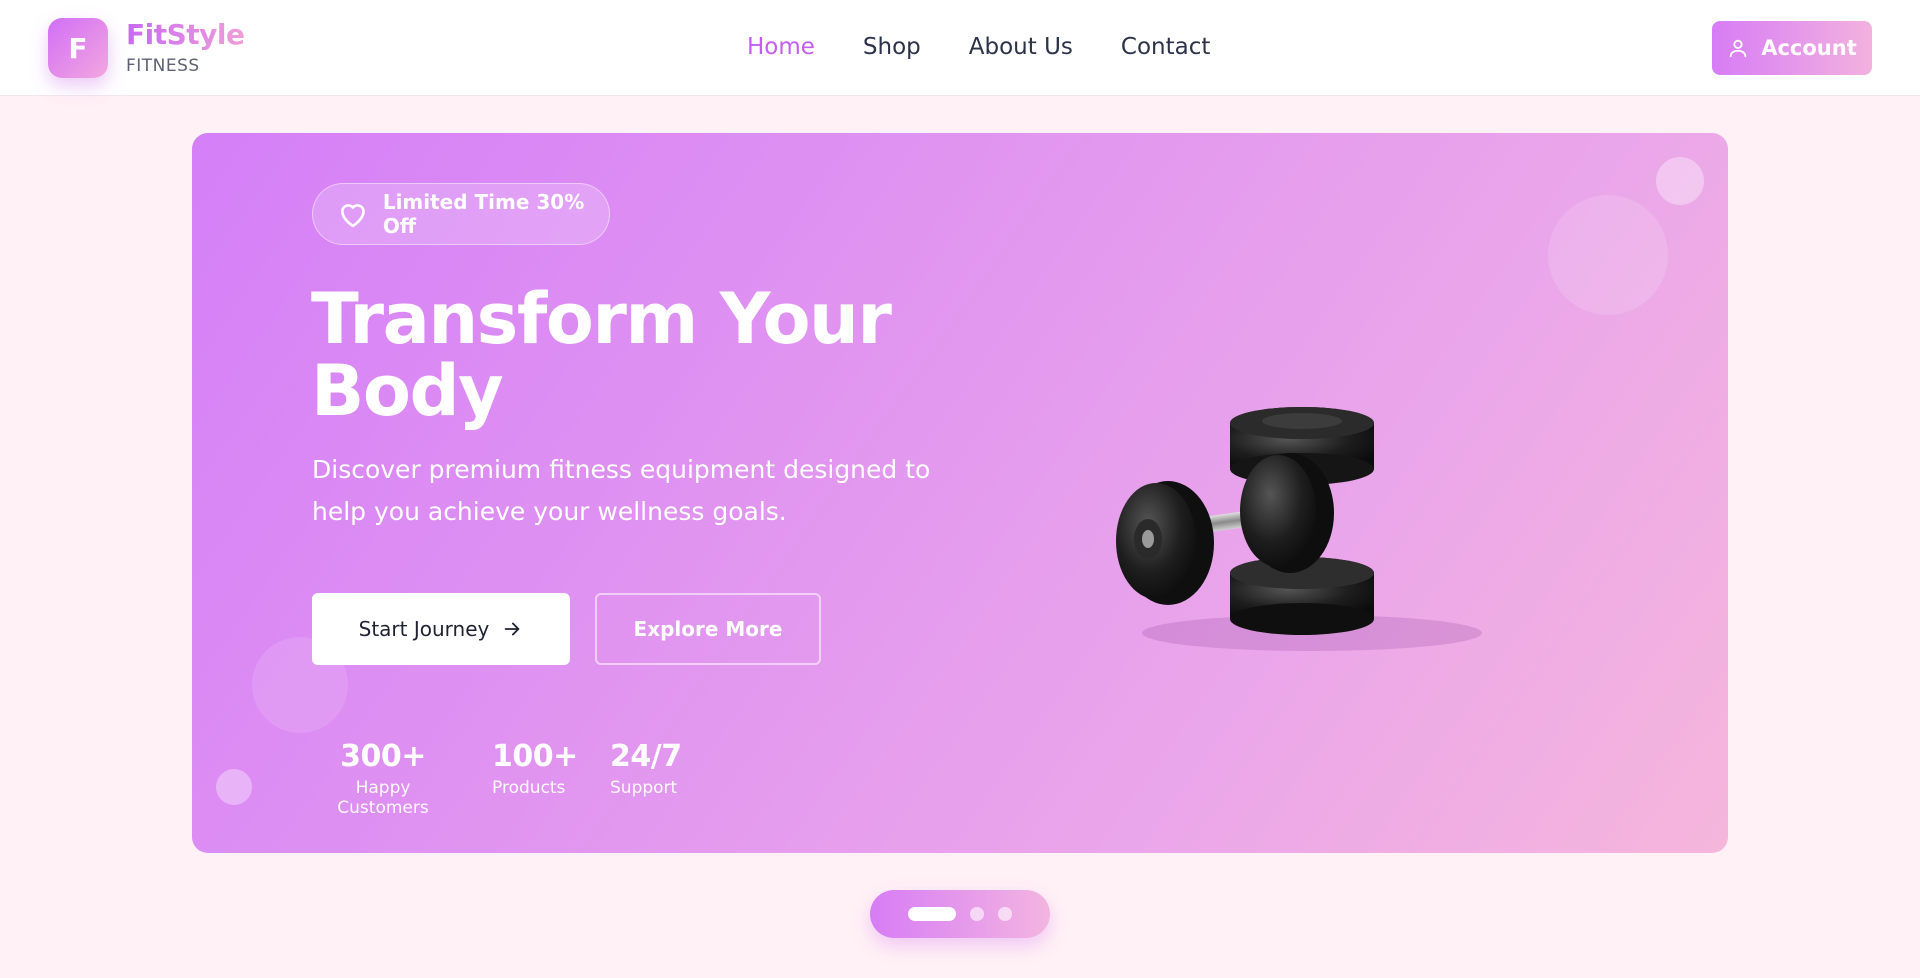 Image resolution: width=1920 pixels, height=978 pixels. I want to click on explore-more-button: Explore More, so click(708, 629).